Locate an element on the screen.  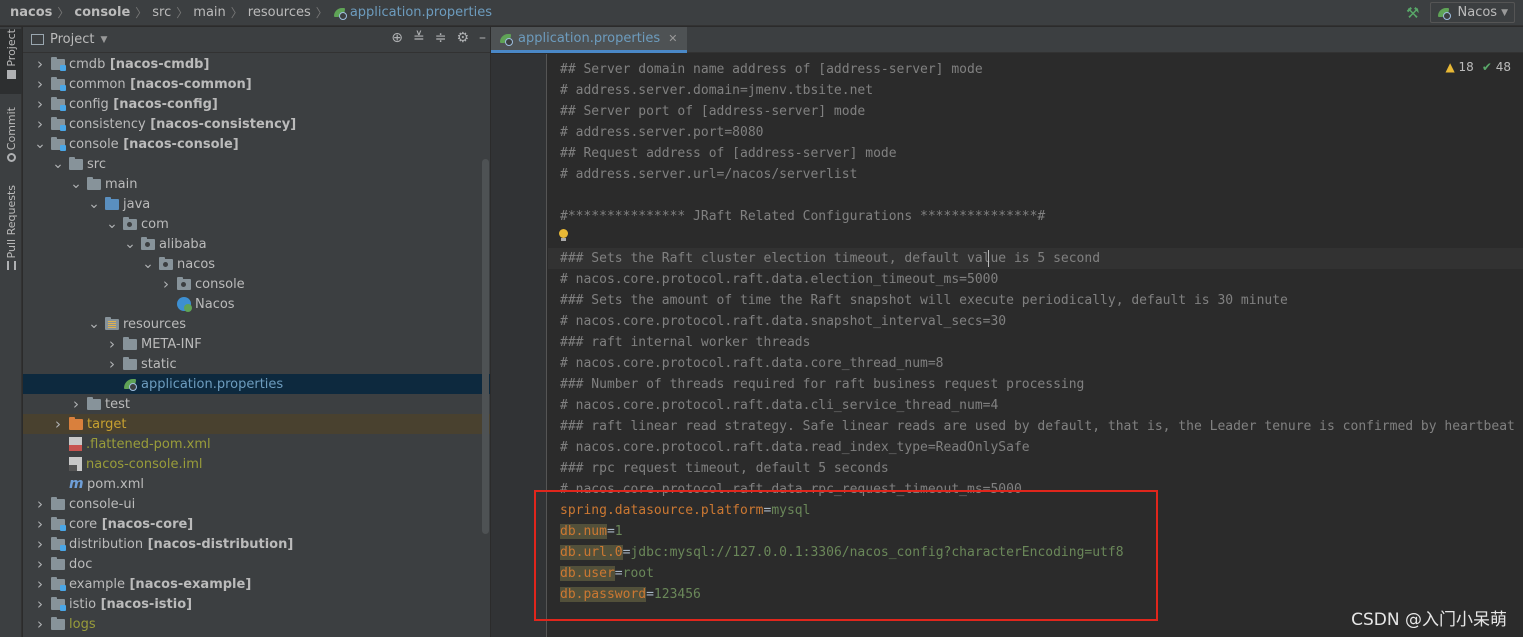
collapse-all-icon: ≑ is located at coordinates (441, 38).